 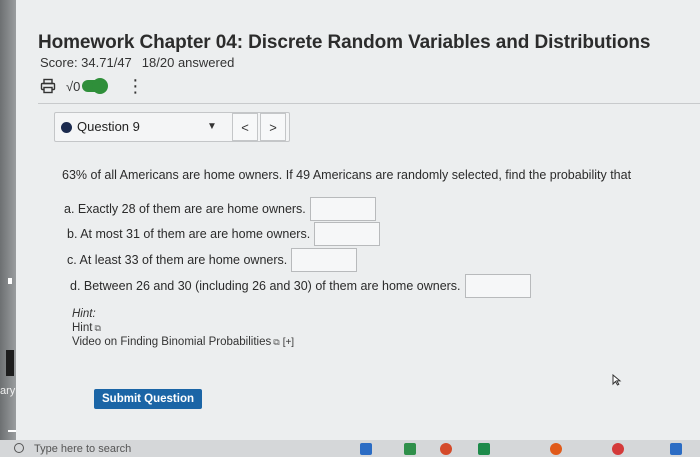 I want to click on status-dot-icon, so click(x=66, y=127).